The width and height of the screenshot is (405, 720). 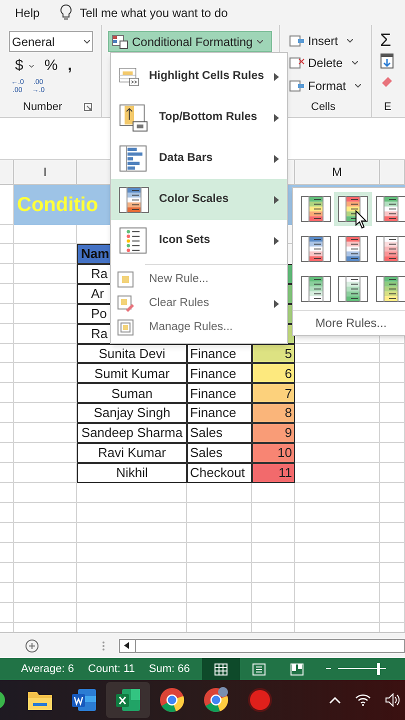 I want to click on cells-button: Insert, so click(x=330, y=40).